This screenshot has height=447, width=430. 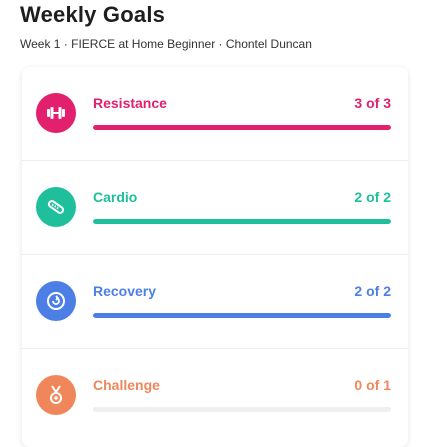 What do you see at coordinates (56, 395) in the screenshot?
I see `medal-icon` at bounding box center [56, 395].